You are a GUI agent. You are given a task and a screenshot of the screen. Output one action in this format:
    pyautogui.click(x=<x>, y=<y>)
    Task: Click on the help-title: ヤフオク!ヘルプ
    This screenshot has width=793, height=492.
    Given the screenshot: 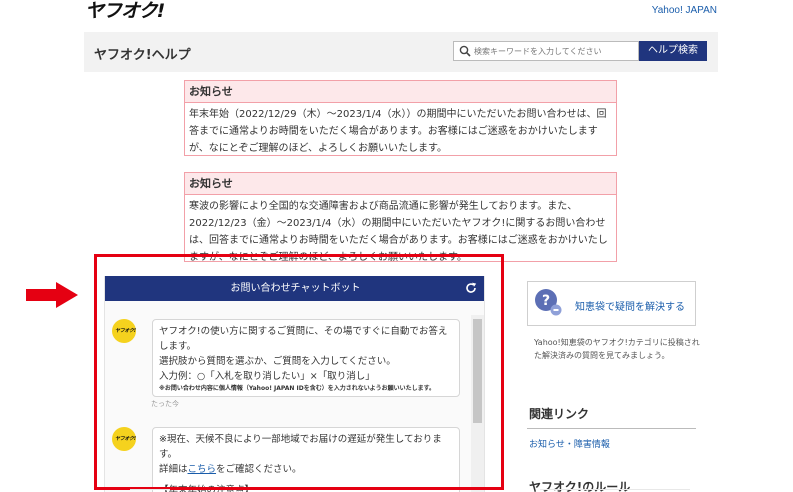 What is the action you would take?
    pyautogui.click(x=142, y=53)
    